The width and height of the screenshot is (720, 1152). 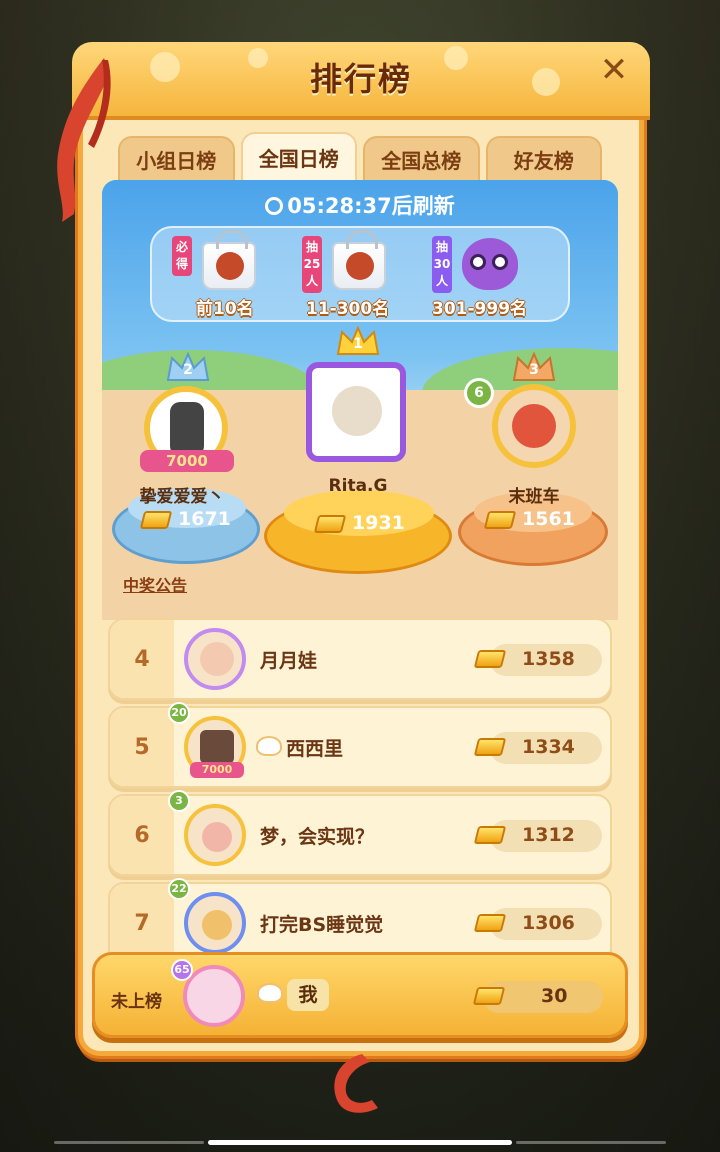 I want to click on rank-number: 3, so click(x=534, y=370).